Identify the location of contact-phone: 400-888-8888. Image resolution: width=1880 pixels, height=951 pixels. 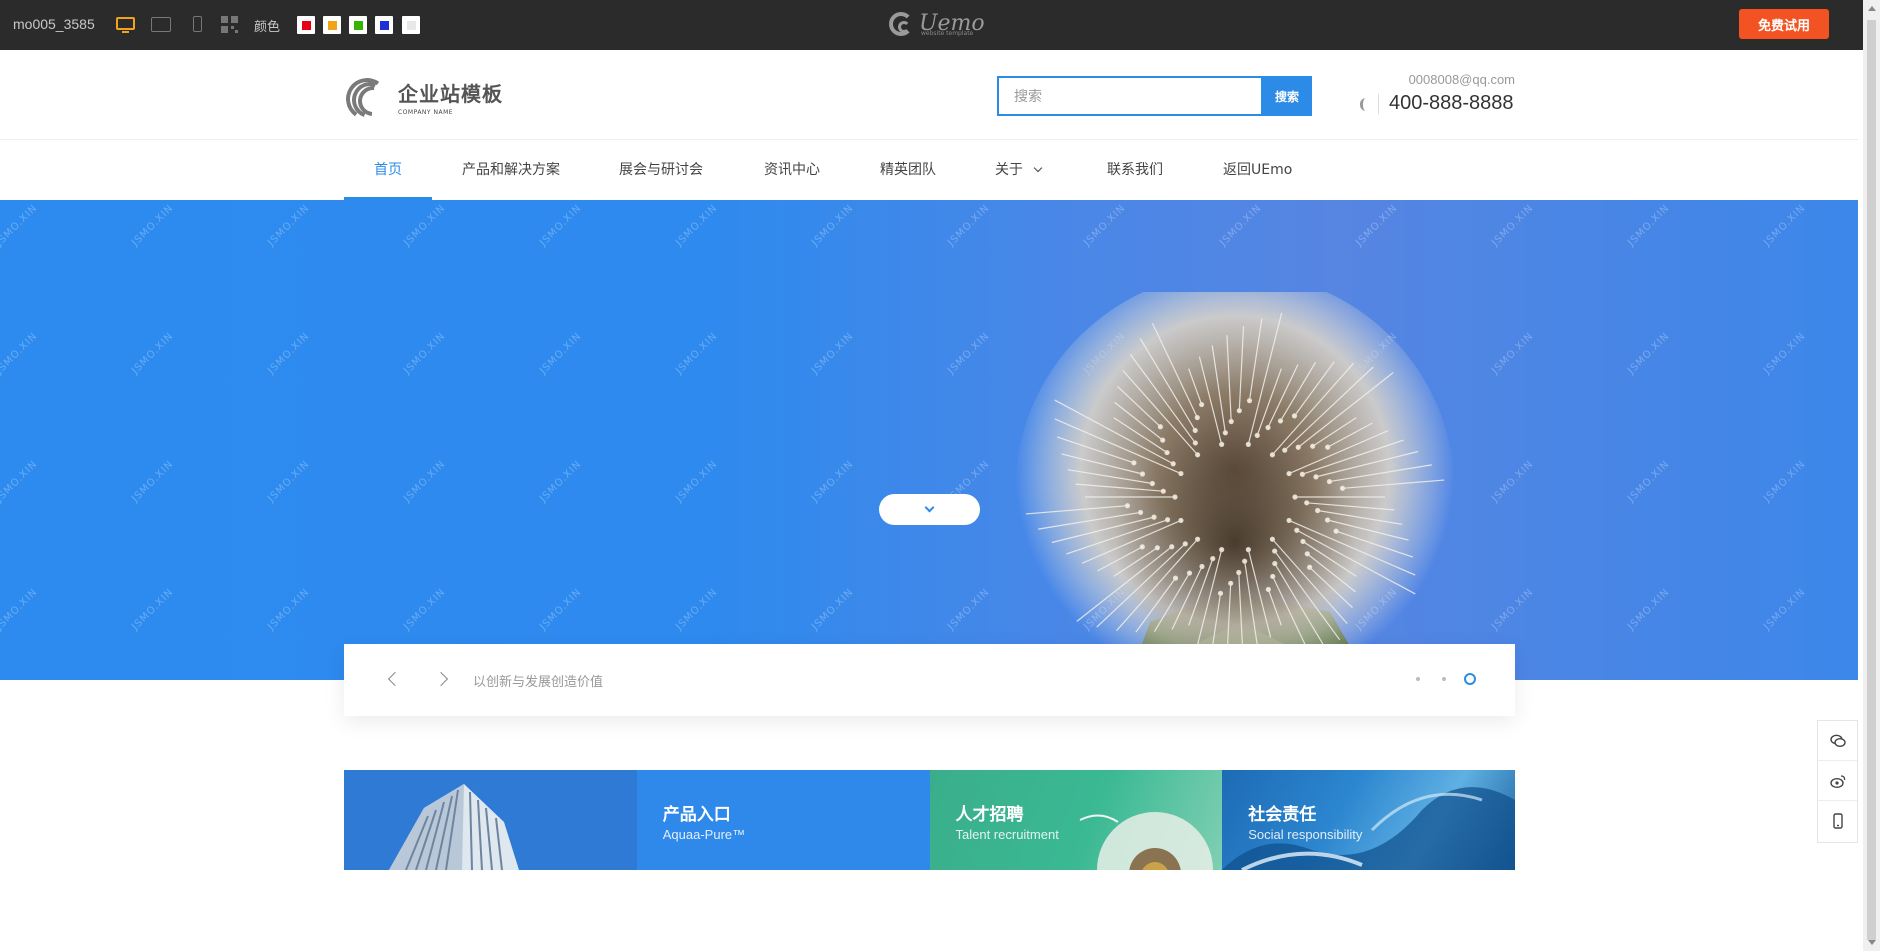
(1451, 103).